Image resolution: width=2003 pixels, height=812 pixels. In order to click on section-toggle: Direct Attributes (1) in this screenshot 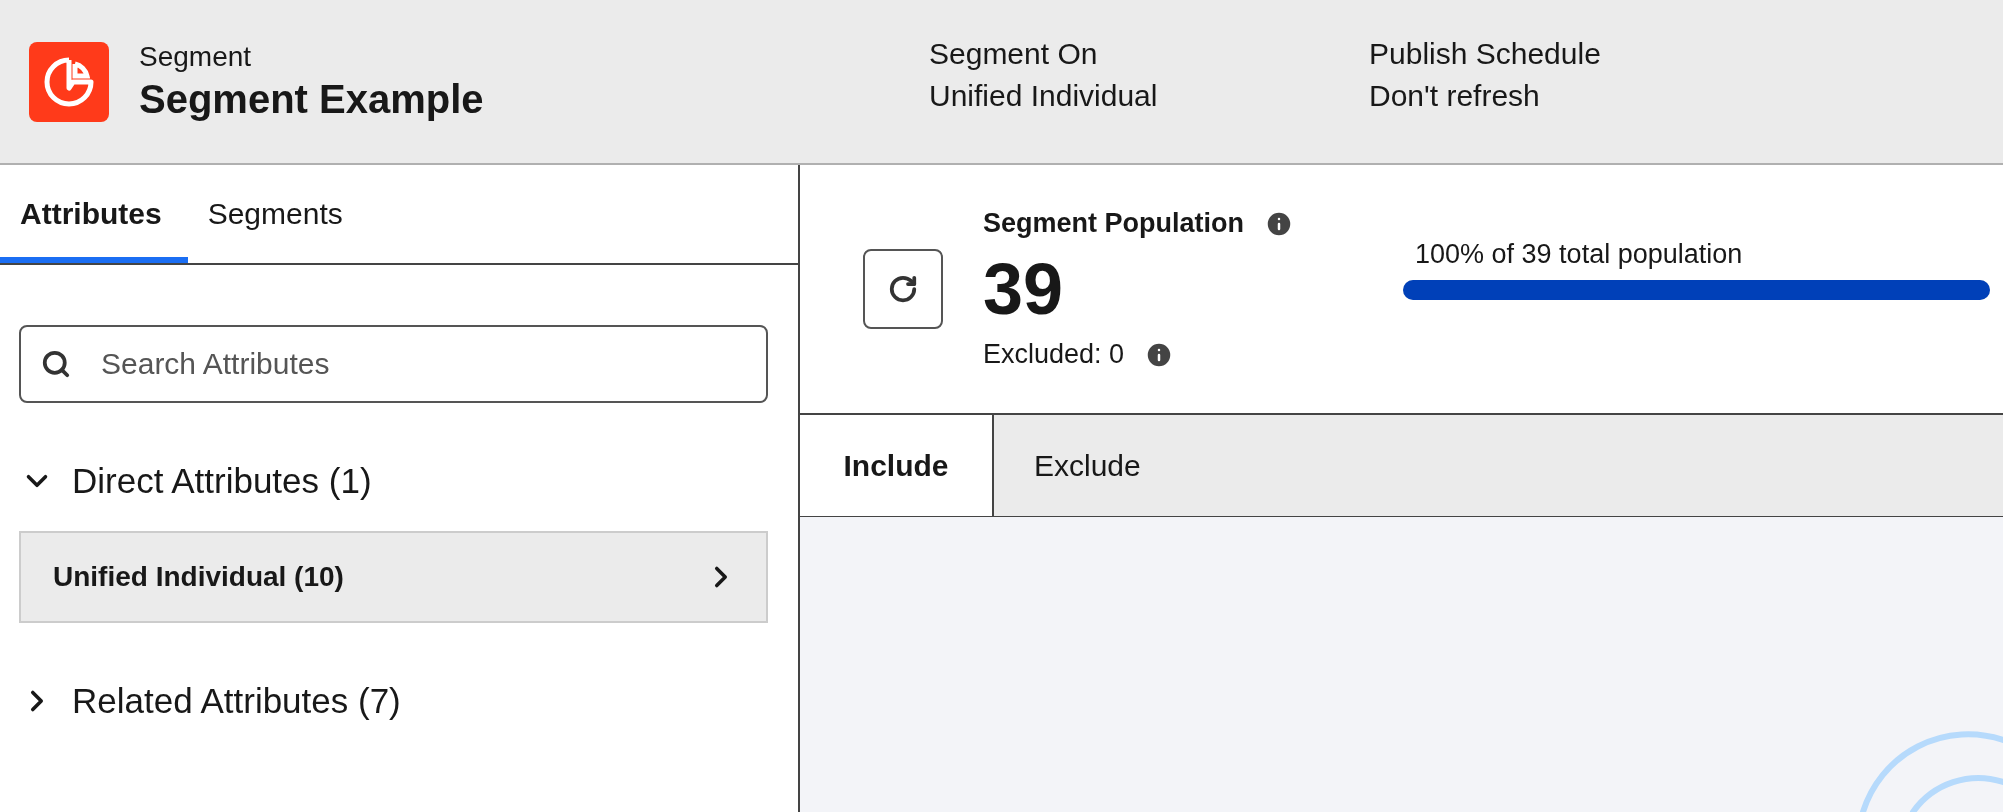, I will do `click(399, 481)`.